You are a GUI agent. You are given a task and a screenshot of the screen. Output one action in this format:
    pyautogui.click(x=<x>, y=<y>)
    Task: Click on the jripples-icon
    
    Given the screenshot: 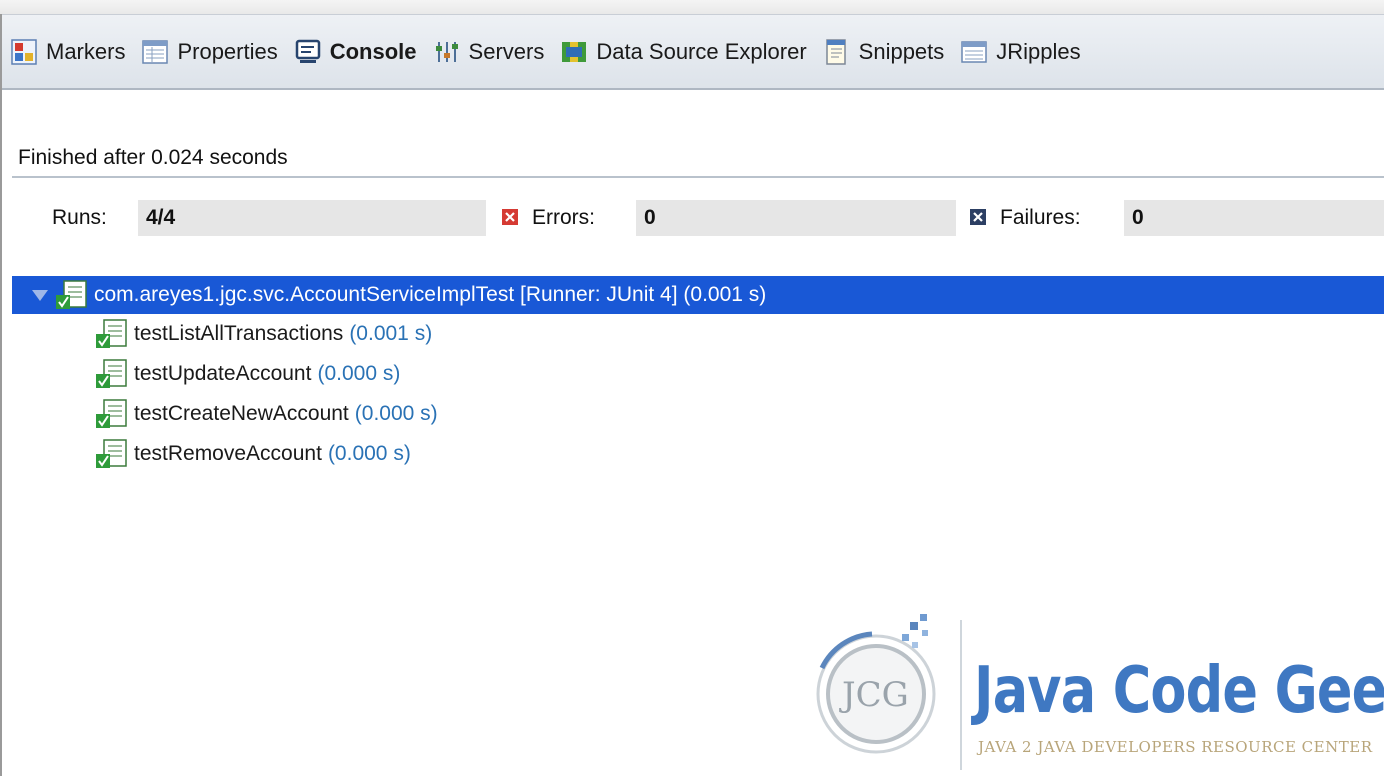 What is the action you would take?
    pyautogui.click(x=974, y=51)
    